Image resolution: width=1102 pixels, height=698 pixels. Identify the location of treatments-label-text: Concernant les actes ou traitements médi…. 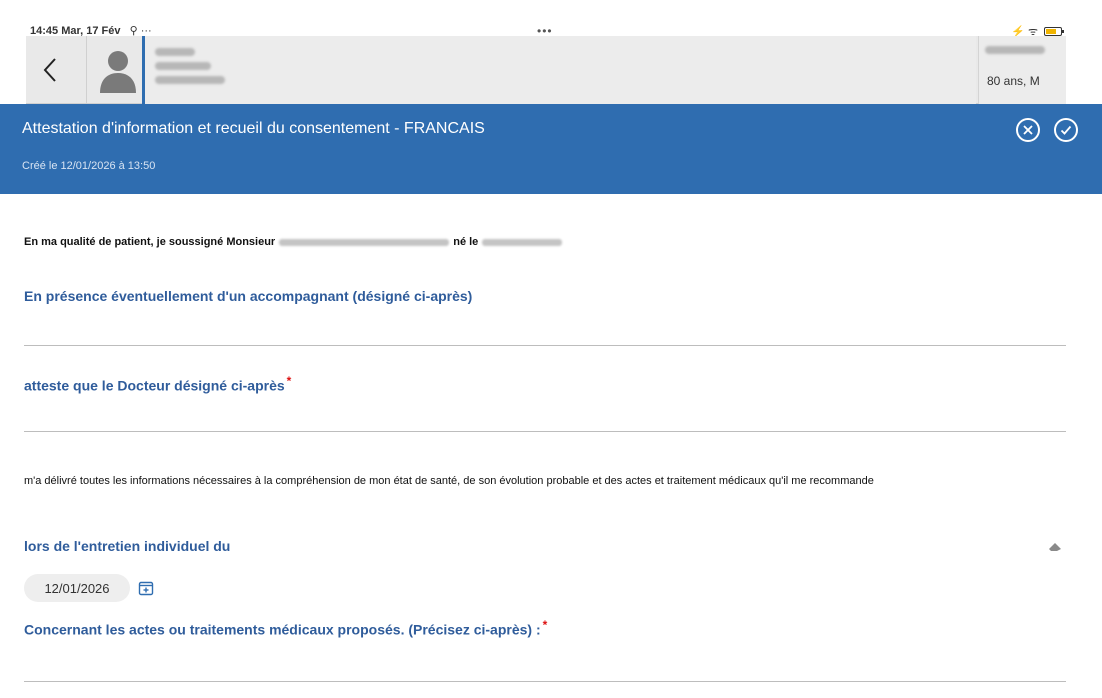
(282, 629).